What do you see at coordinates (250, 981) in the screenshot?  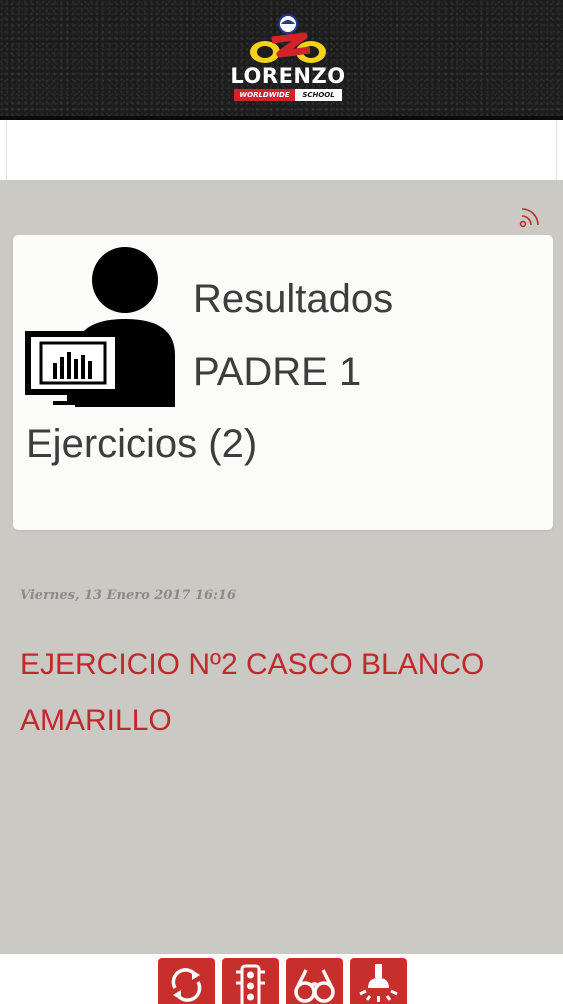 I see `traffic-light-button` at bounding box center [250, 981].